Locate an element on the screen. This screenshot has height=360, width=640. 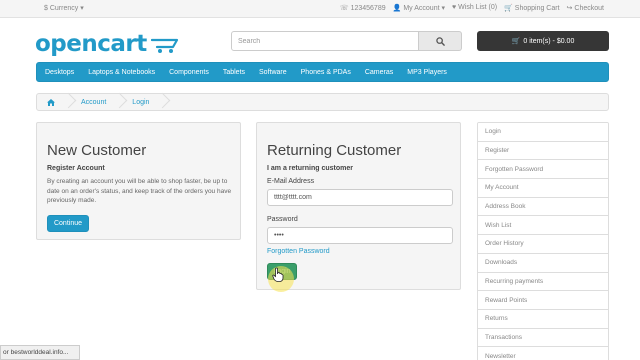
search-button is located at coordinates (440, 41).